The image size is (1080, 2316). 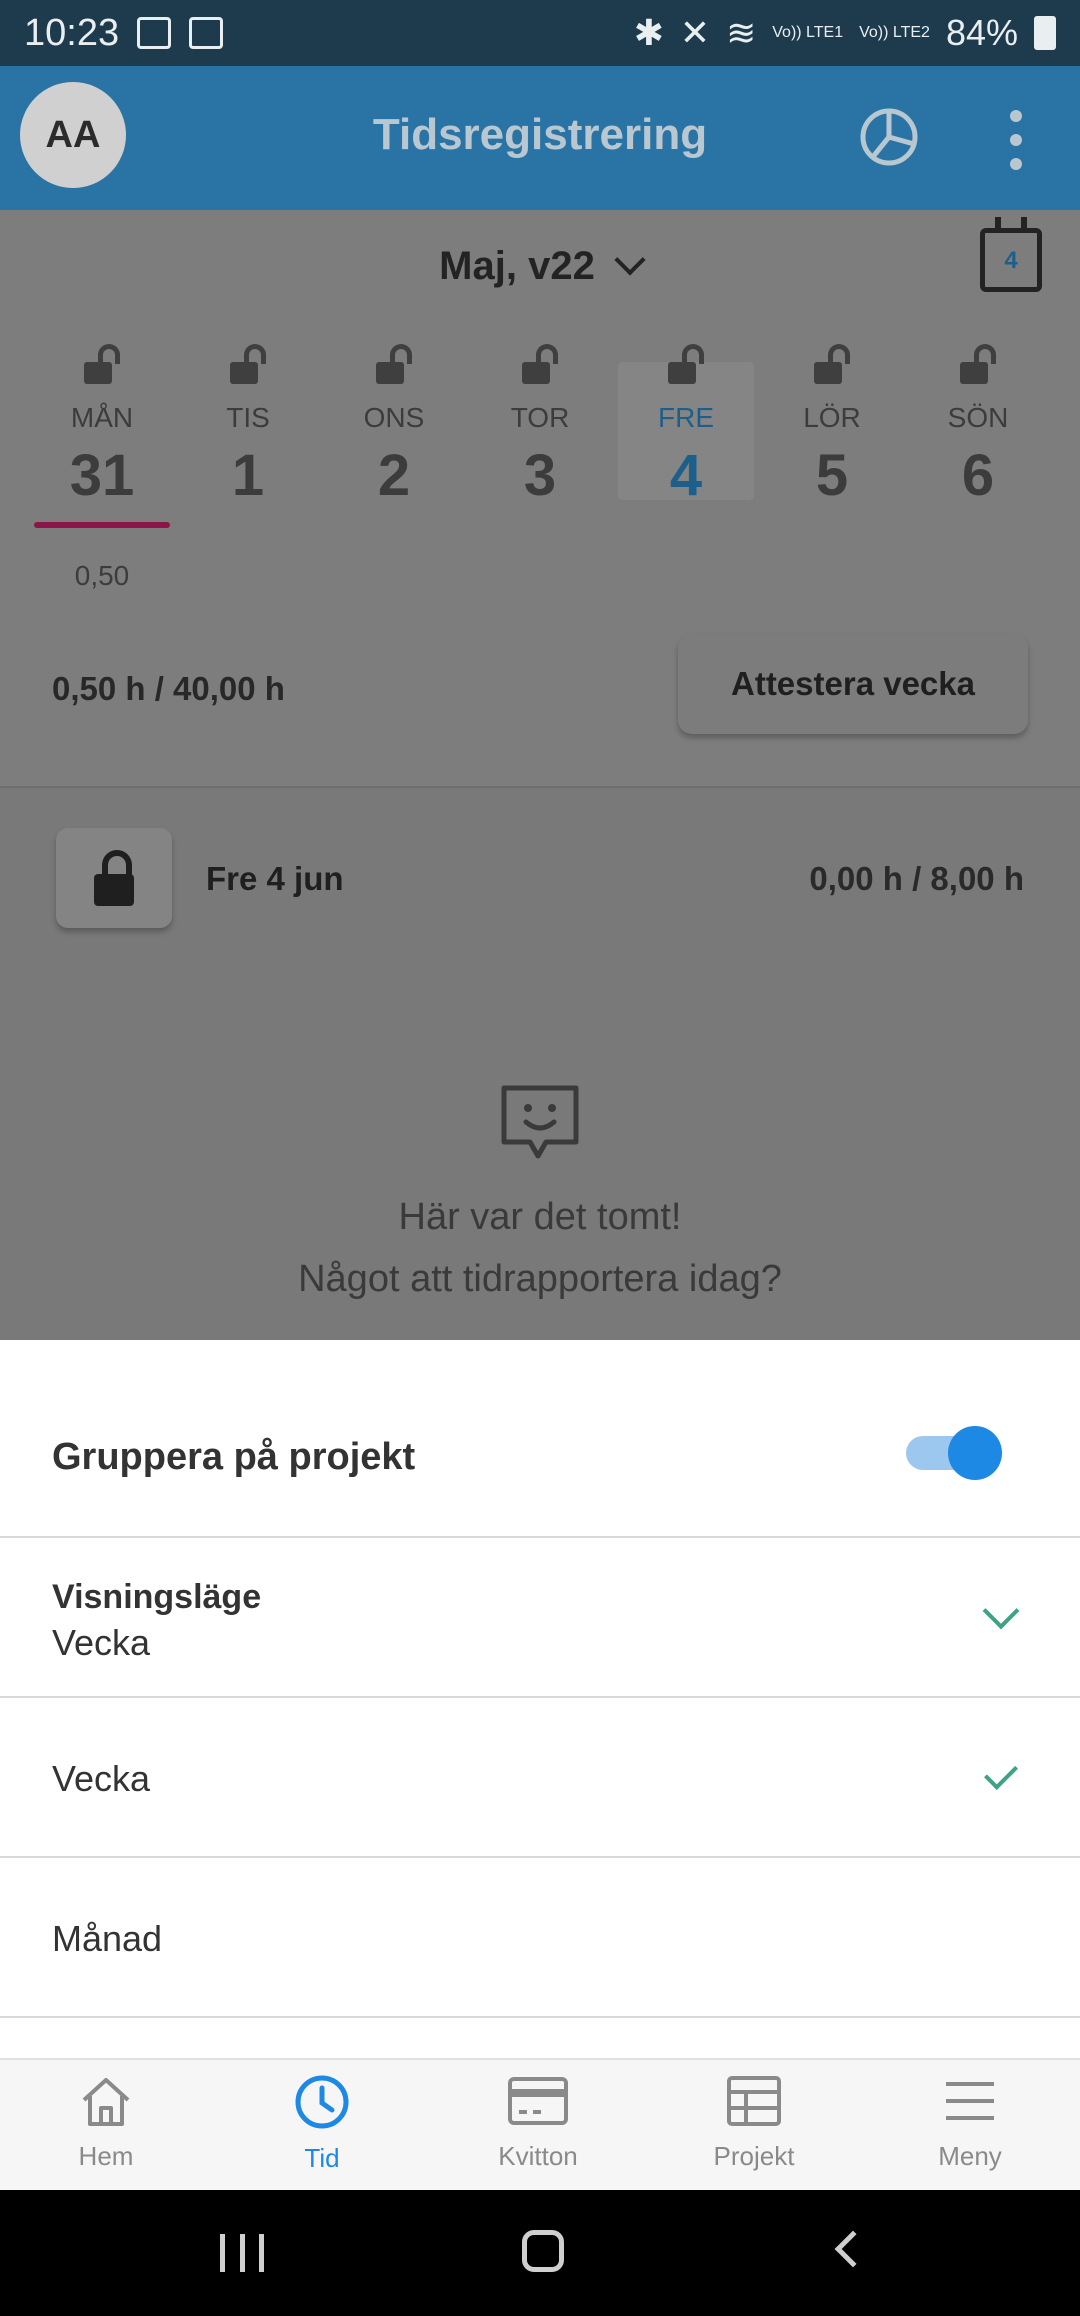 What do you see at coordinates (102, 525) in the screenshot?
I see `today-underline` at bounding box center [102, 525].